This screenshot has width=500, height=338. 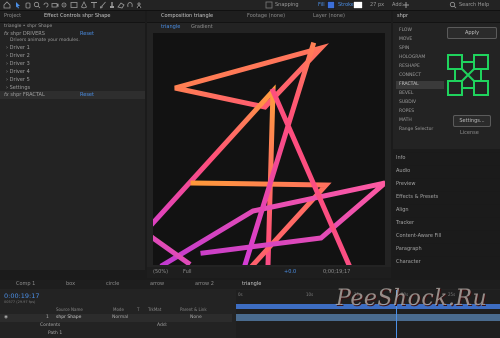 I want to click on layer-mode-dropdown: Normal, so click(x=120, y=317).